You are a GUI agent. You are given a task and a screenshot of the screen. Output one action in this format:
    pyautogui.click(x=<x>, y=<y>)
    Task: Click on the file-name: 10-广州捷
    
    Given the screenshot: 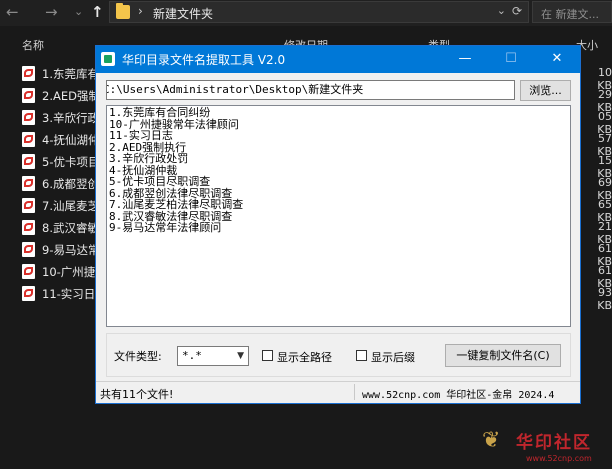 What is the action you would take?
    pyautogui.click(x=69, y=272)
    